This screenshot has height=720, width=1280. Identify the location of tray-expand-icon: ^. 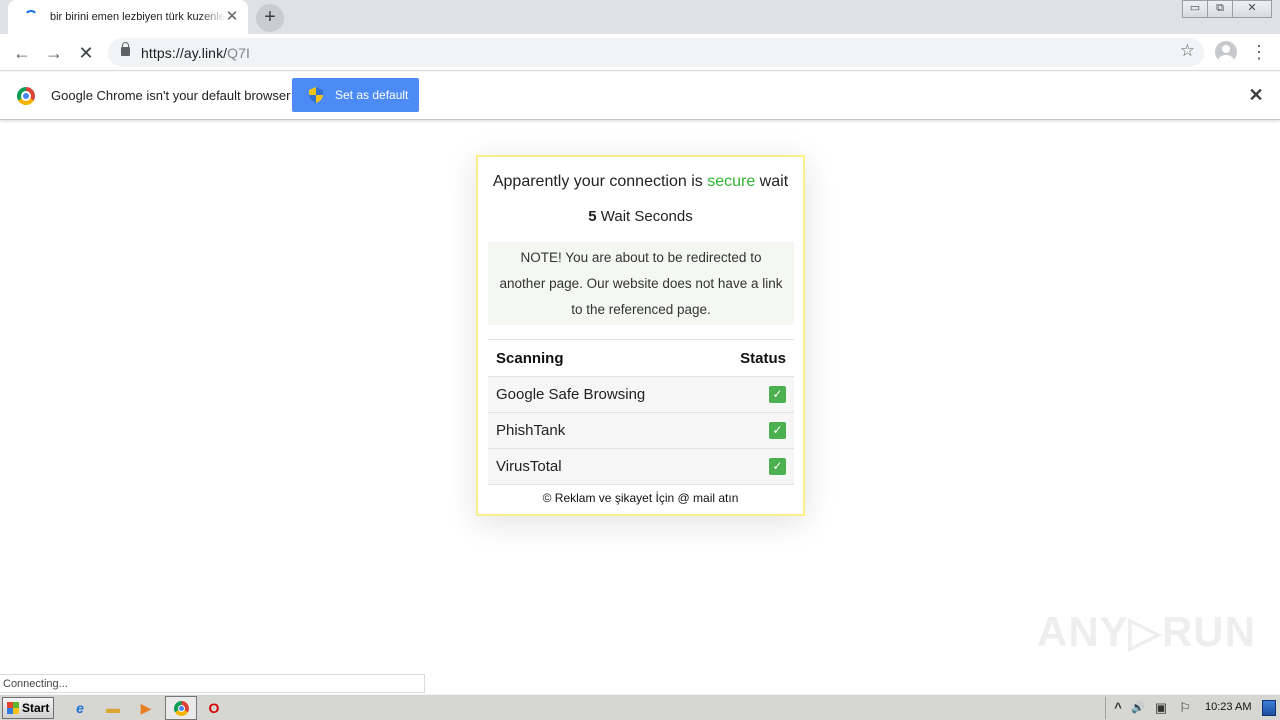
(1118, 708).